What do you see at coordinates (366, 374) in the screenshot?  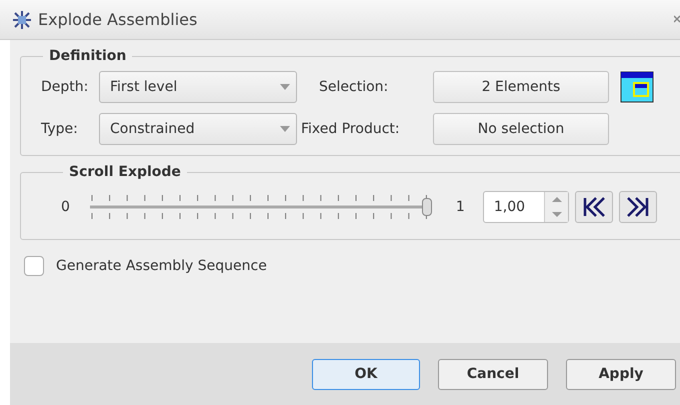 I see `dialog-button: OK` at bounding box center [366, 374].